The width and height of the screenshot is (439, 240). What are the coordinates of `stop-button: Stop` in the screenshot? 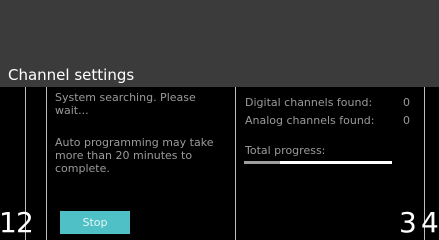 It's located at (95, 222).